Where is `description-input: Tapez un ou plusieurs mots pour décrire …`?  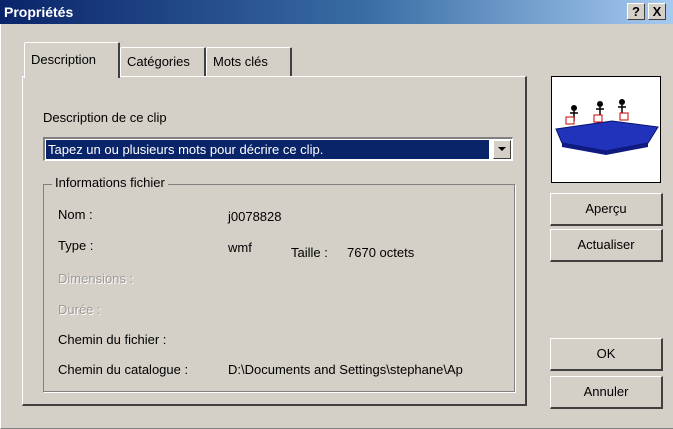
description-input: Tapez un ou plusieurs mots pour décrire … is located at coordinates (267, 149).